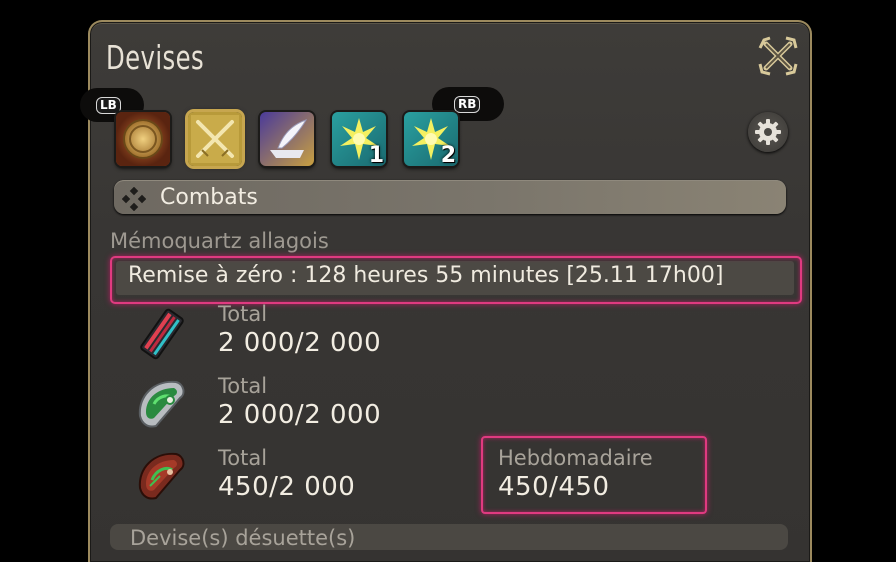 This screenshot has height=562, width=896. Describe the element at coordinates (162, 476) in the screenshot. I see `red-tomestone-icon` at that location.